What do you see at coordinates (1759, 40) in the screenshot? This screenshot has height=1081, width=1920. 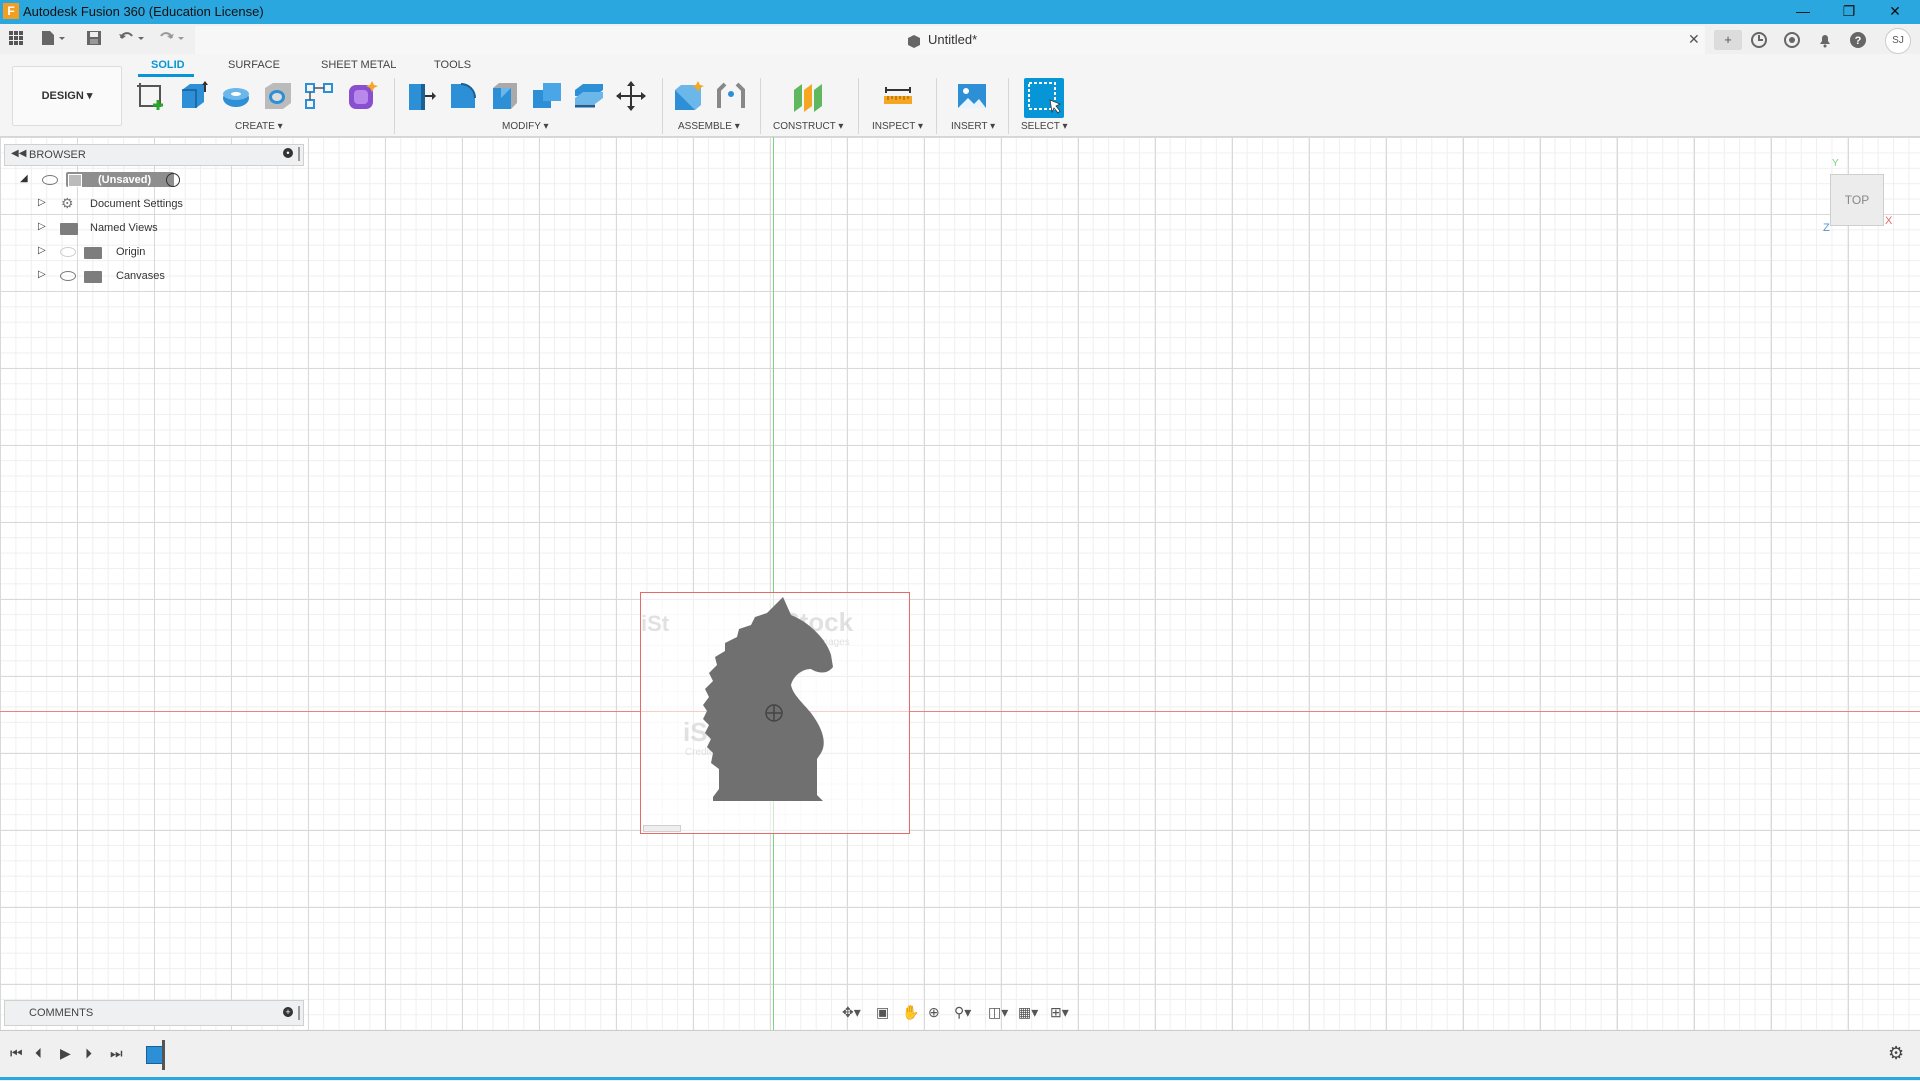 I see `extensions-icon` at bounding box center [1759, 40].